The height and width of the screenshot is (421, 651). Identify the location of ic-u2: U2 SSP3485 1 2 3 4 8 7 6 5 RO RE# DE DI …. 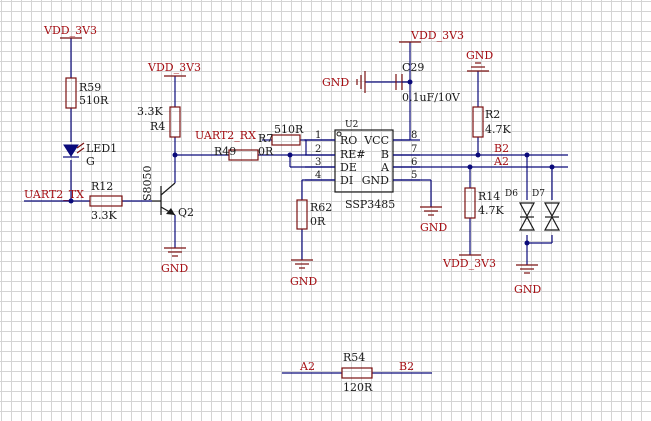
(362, 165).